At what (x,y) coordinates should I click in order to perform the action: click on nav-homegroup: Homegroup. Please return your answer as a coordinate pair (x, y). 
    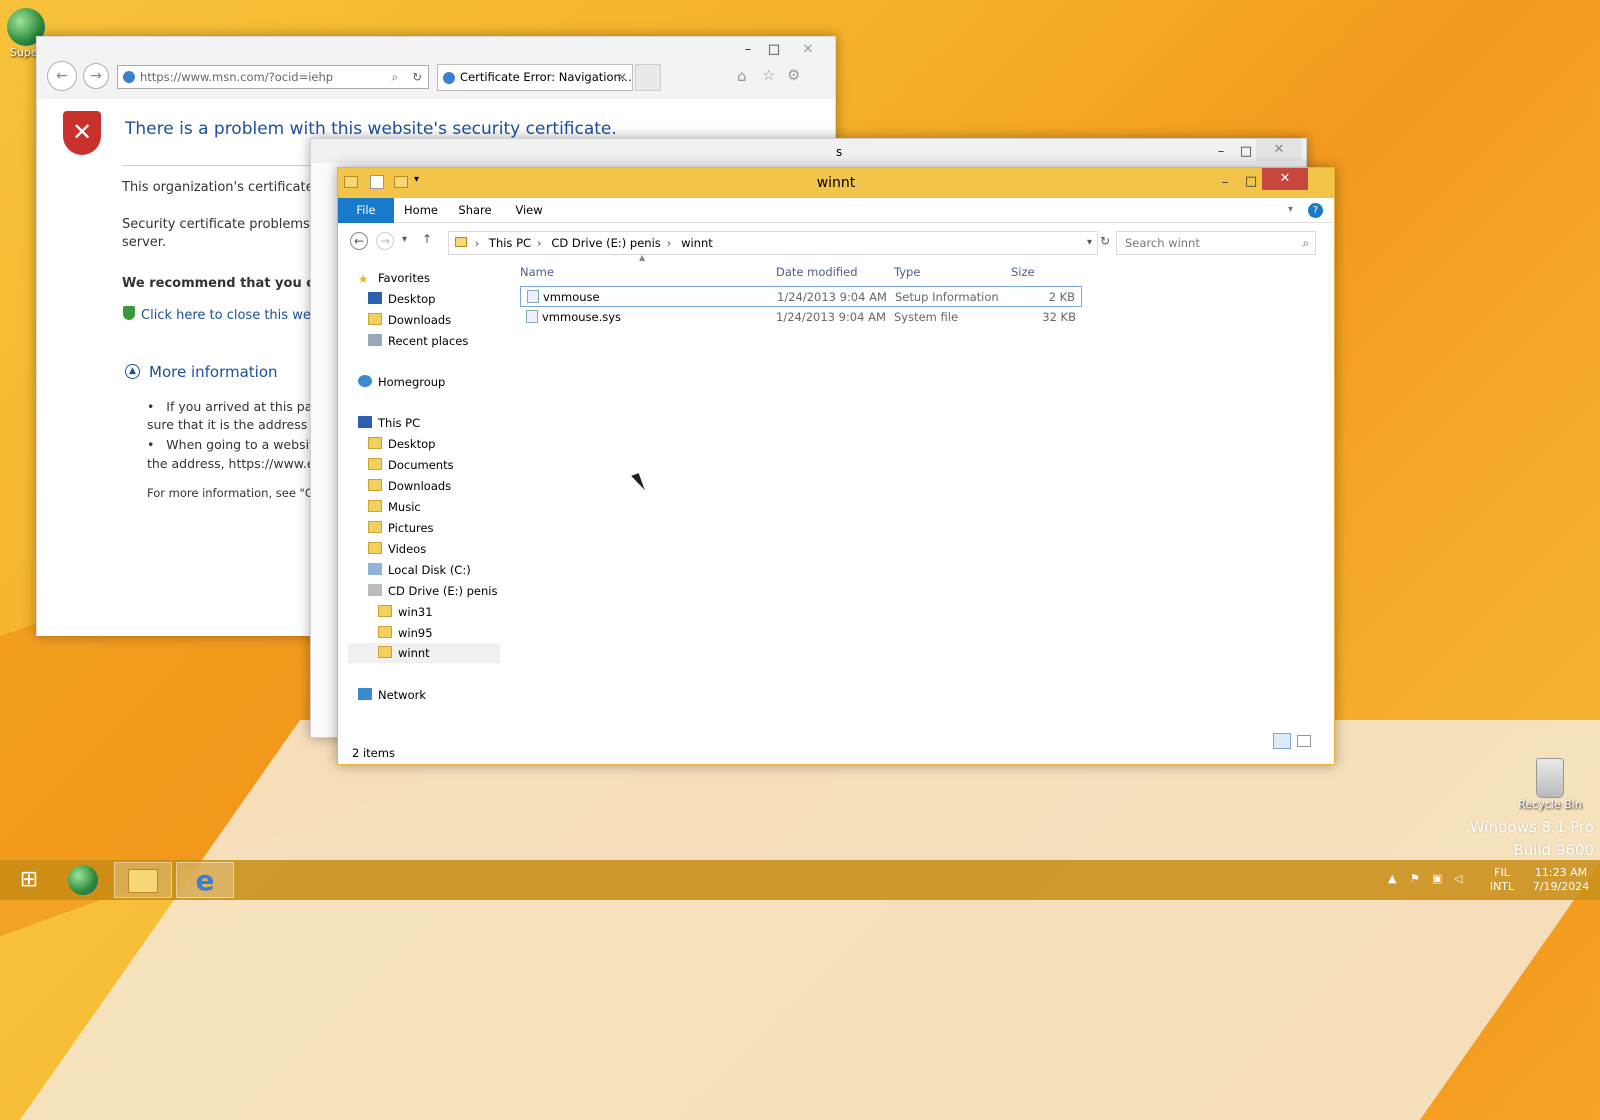
    Looking at the image, I should click on (401, 382).